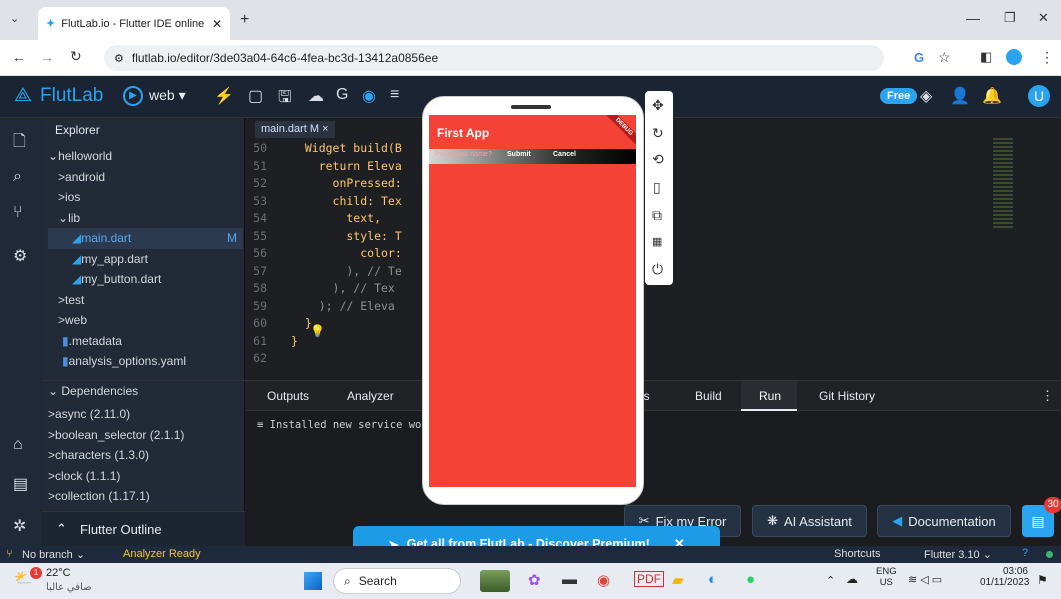 Image resolution: width=1061 pixels, height=599 pixels. Describe the element at coordinates (958, 554) in the screenshot. I see `flutter-version-selector: Flutter 3.10 ⌄` at that location.